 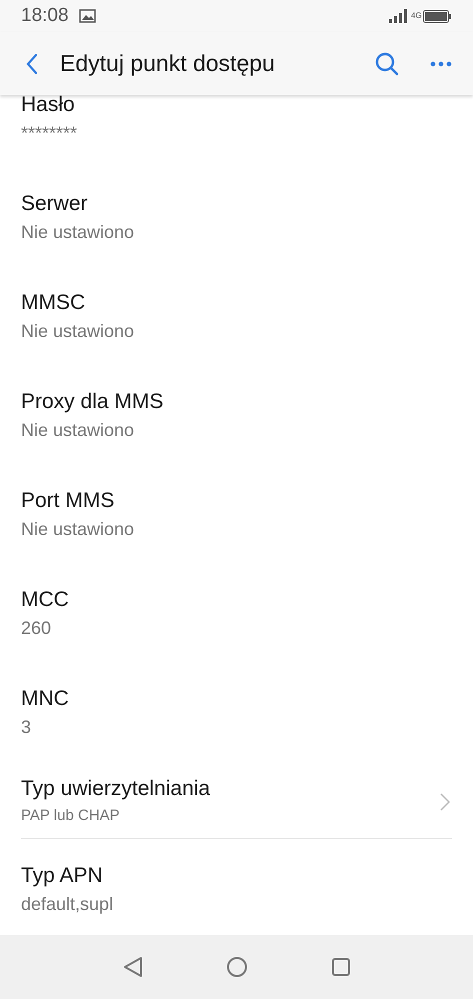 What do you see at coordinates (36, 628) in the screenshot?
I see `setting-value: 260` at bounding box center [36, 628].